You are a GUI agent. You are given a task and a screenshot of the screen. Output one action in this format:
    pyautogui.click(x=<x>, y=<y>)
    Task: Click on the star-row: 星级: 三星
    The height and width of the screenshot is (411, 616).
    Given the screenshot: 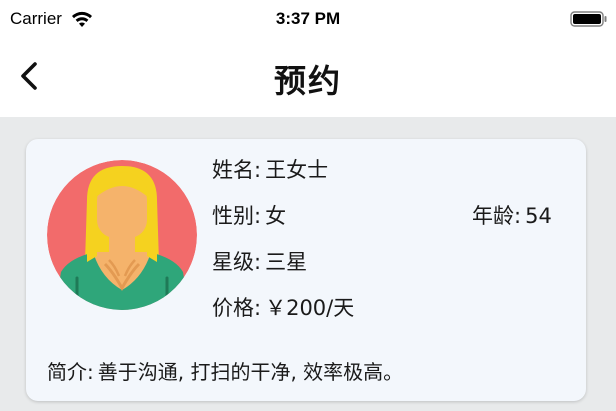 What is the action you would take?
    pyautogui.click(x=259, y=262)
    